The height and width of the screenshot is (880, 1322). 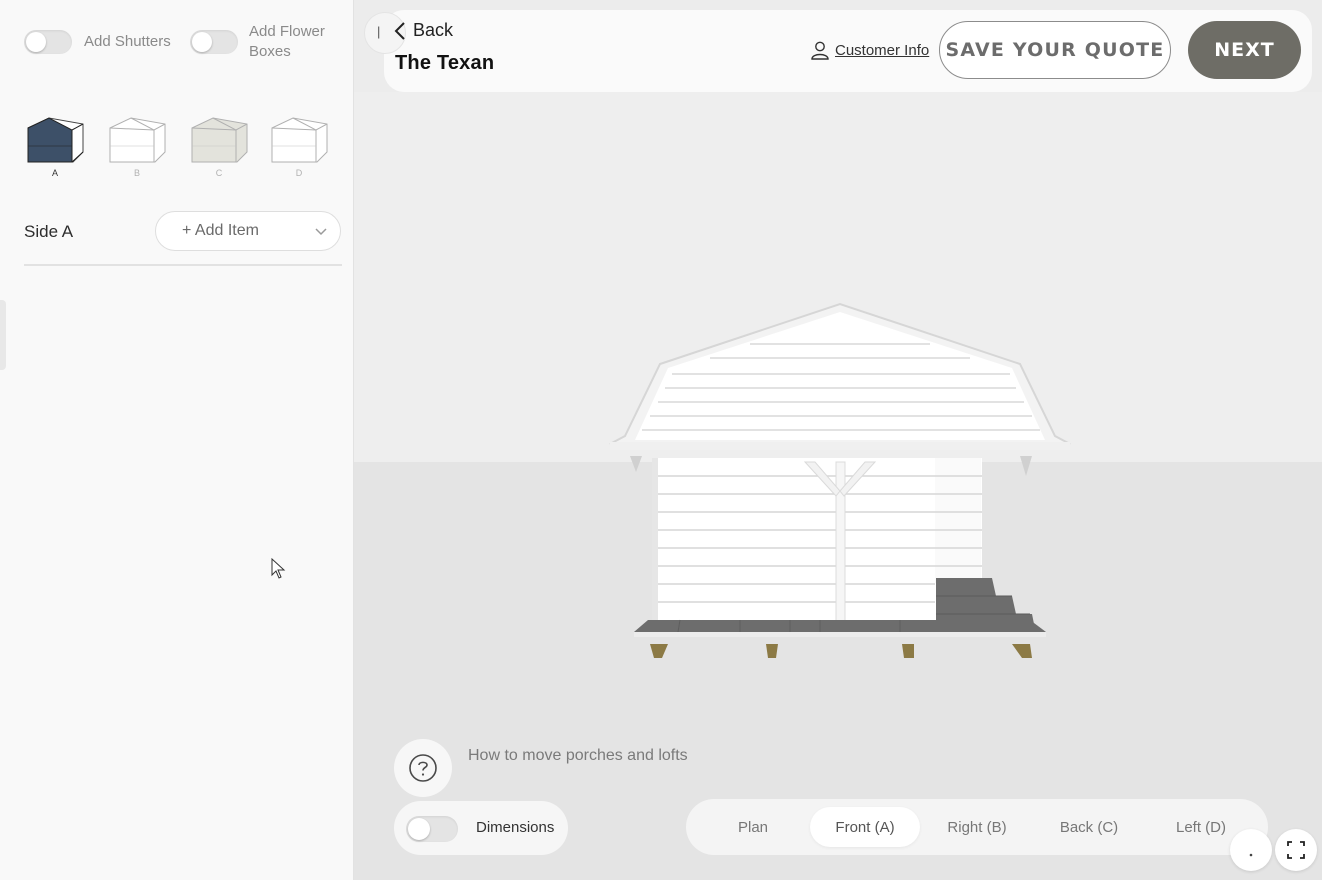 I want to click on fullscreen-button, so click(x=1296, y=850).